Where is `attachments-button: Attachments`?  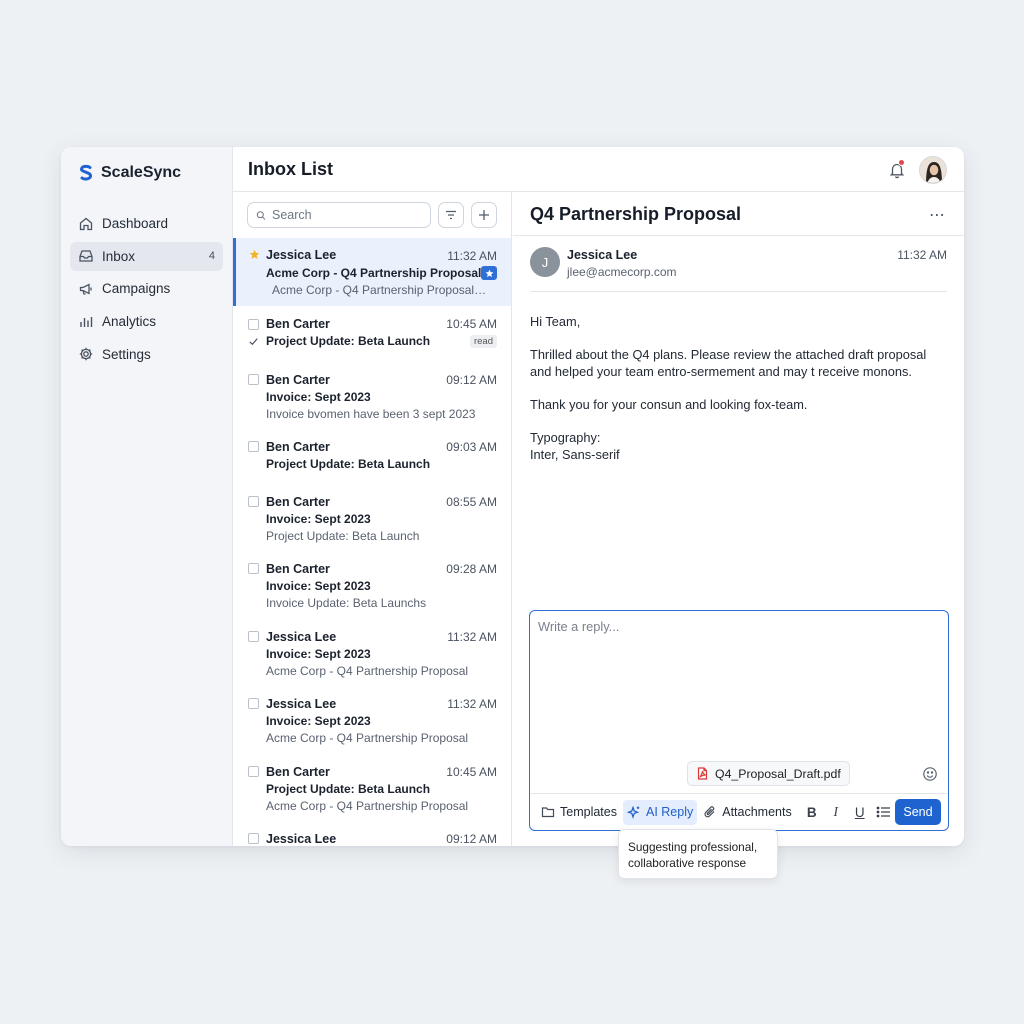
attachments-button: Attachments is located at coordinates (747, 812).